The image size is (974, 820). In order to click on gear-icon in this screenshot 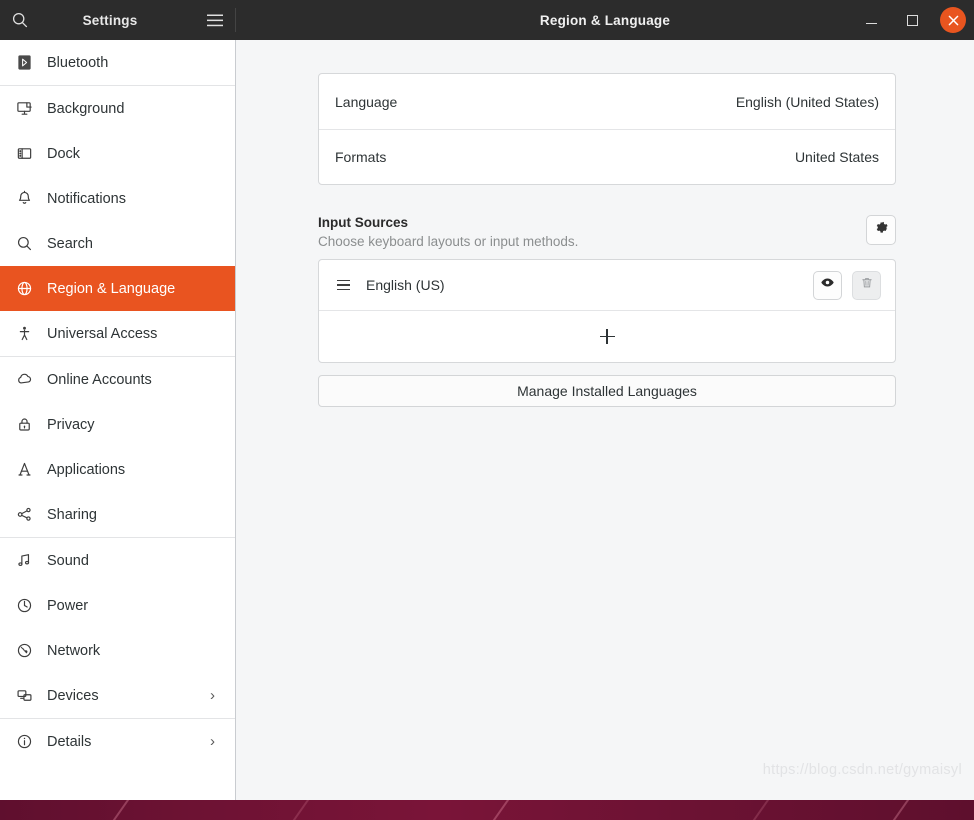, I will do `click(881, 230)`.